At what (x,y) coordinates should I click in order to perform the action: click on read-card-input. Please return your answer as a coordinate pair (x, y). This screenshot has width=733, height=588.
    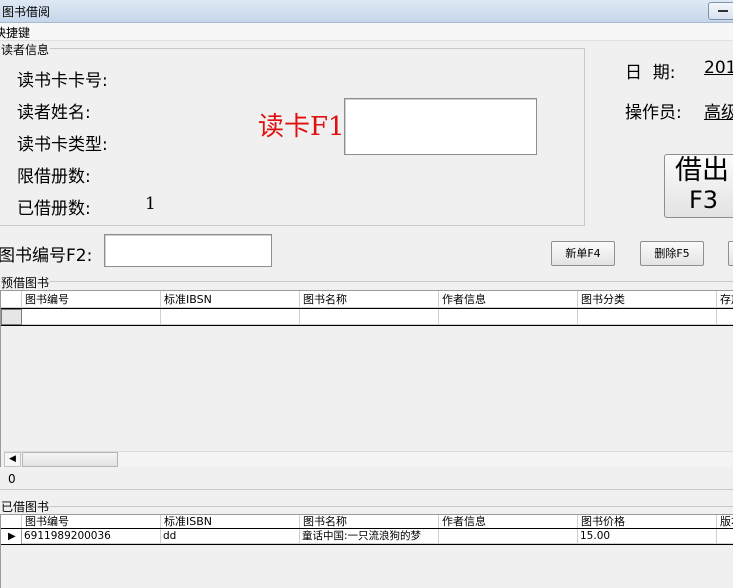
    Looking at the image, I should click on (440, 126).